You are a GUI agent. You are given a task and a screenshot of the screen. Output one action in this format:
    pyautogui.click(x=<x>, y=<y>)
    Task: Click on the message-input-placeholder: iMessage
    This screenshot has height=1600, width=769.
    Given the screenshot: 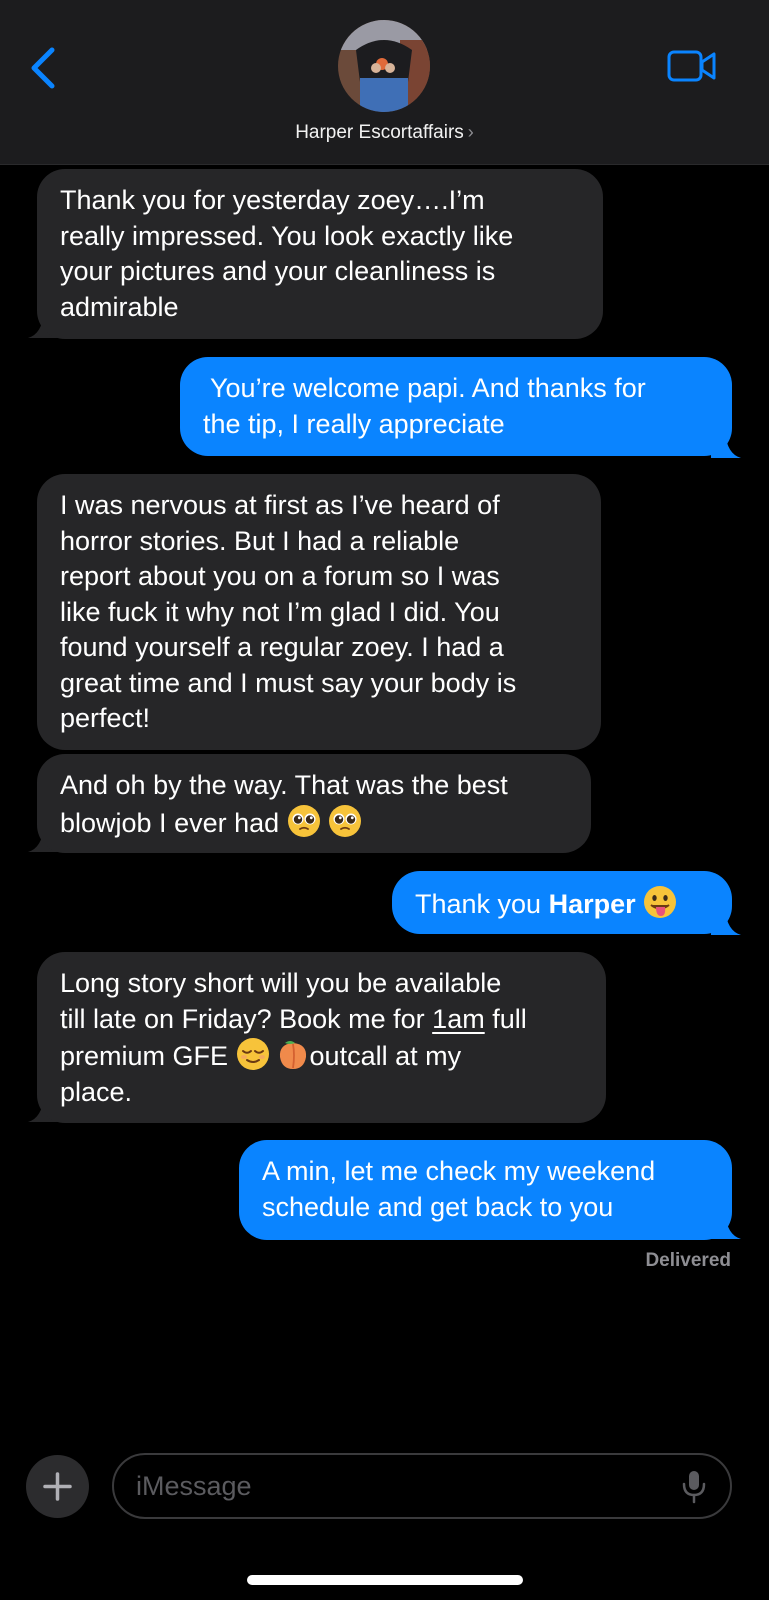 What is the action you would take?
    pyautogui.click(x=194, y=1486)
    